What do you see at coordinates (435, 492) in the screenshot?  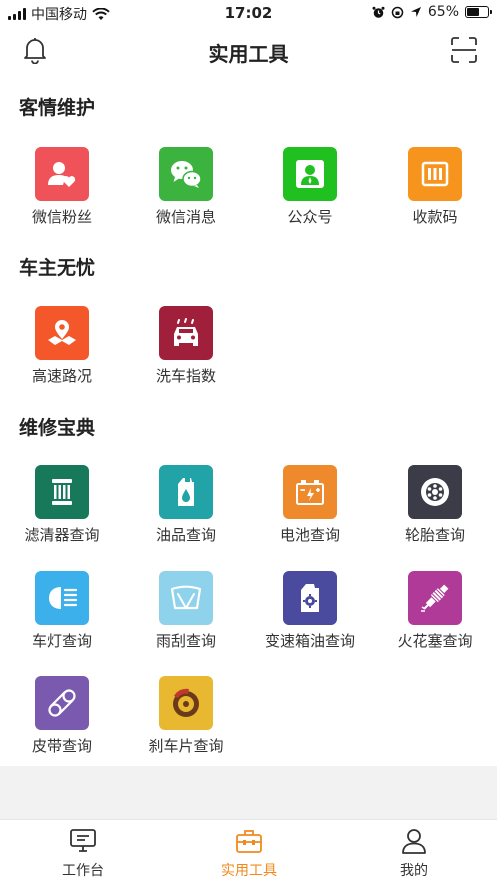 I see `tire-icon` at bounding box center [435, 492].